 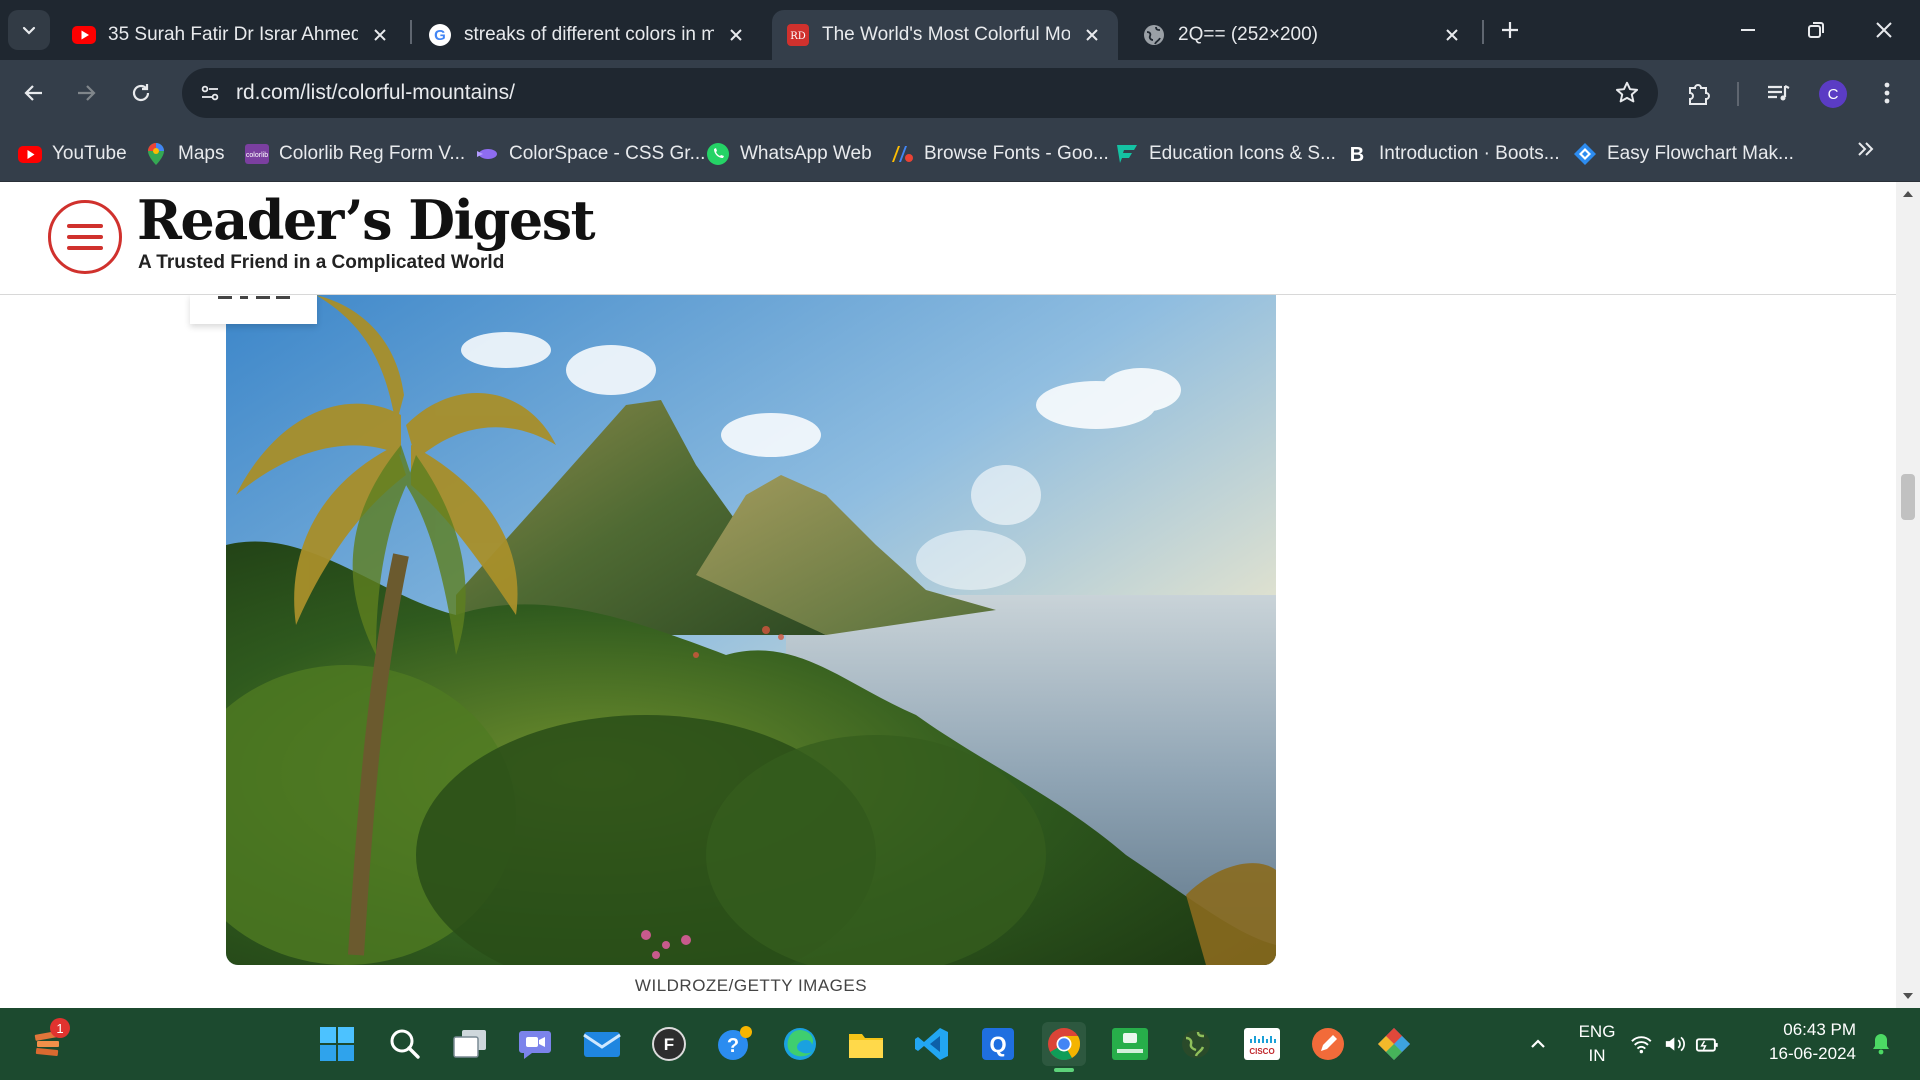 I want to click on page-scrollbar, so click(x=1908, y=595).